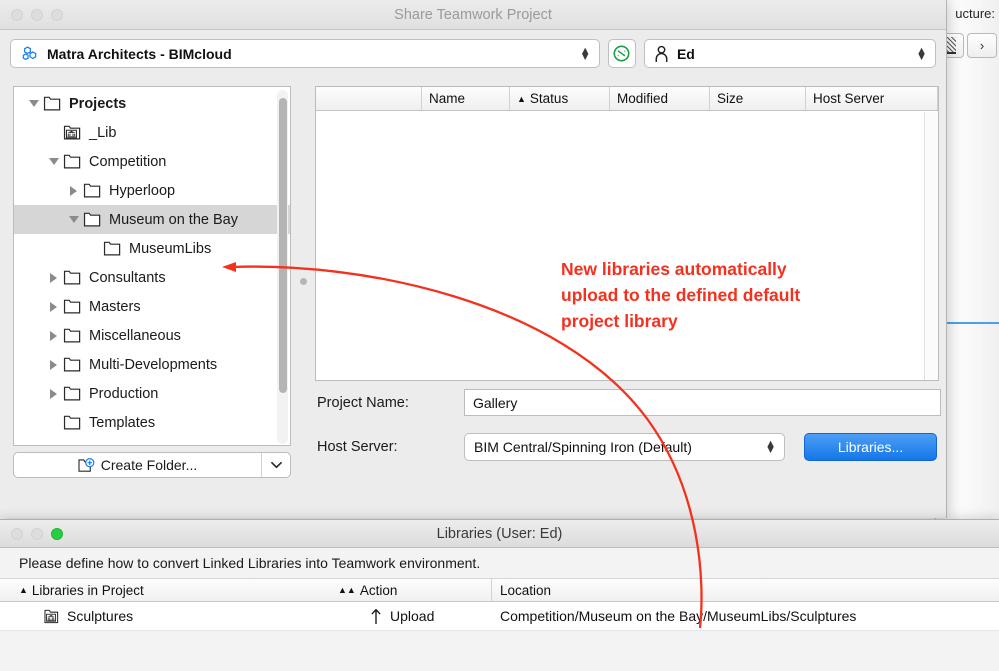 The image size is (999, 671). I want to click on column-label-libraries-in-project: Libraries in Project, so click(87, 590).